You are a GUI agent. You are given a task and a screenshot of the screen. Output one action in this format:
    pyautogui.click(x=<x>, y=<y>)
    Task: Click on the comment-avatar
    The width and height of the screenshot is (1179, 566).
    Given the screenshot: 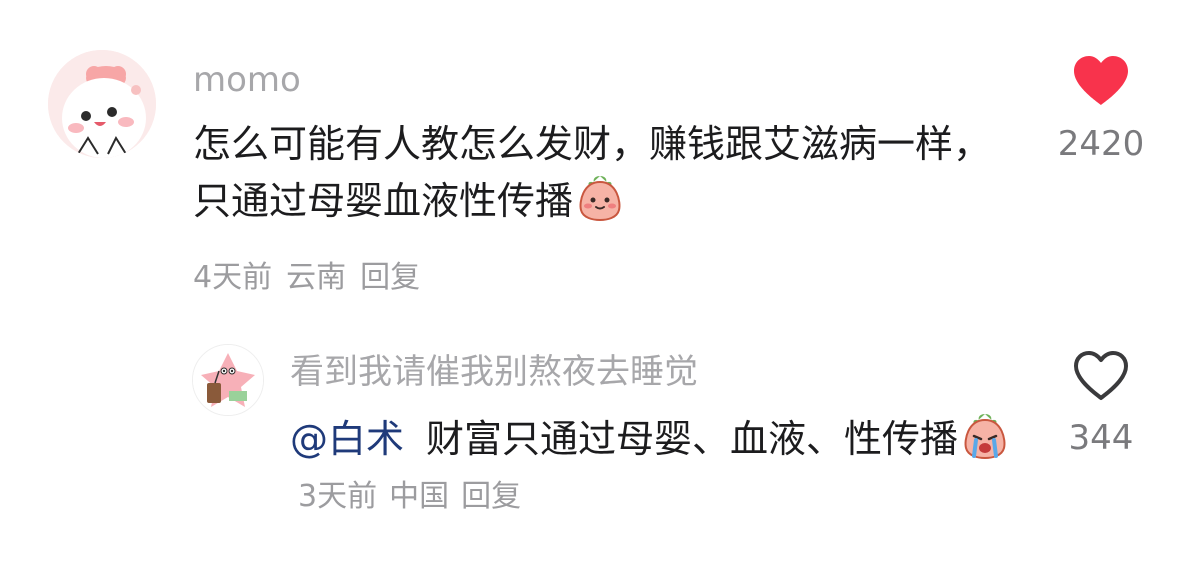 What is the action you would take?
    pyautogui.click(x=102, y=104)
    